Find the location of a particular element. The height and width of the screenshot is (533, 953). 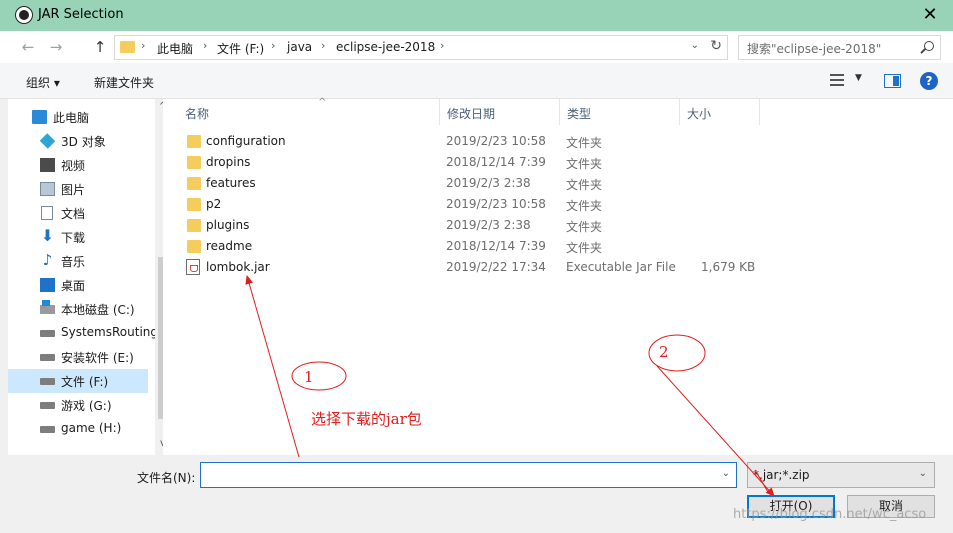

close-button: ✕ is located at coordinates (930, 15).